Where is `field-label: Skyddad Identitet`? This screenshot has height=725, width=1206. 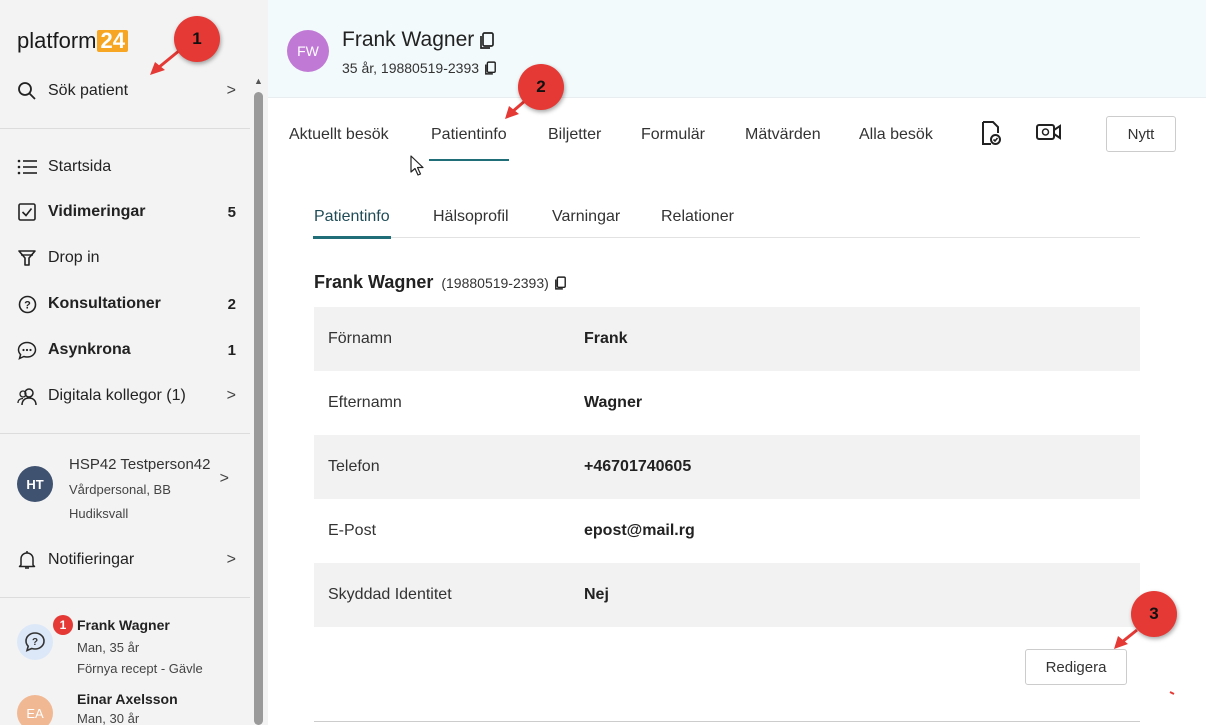 field-label: Skyddad Identitet is located at coordinates (390, 594).